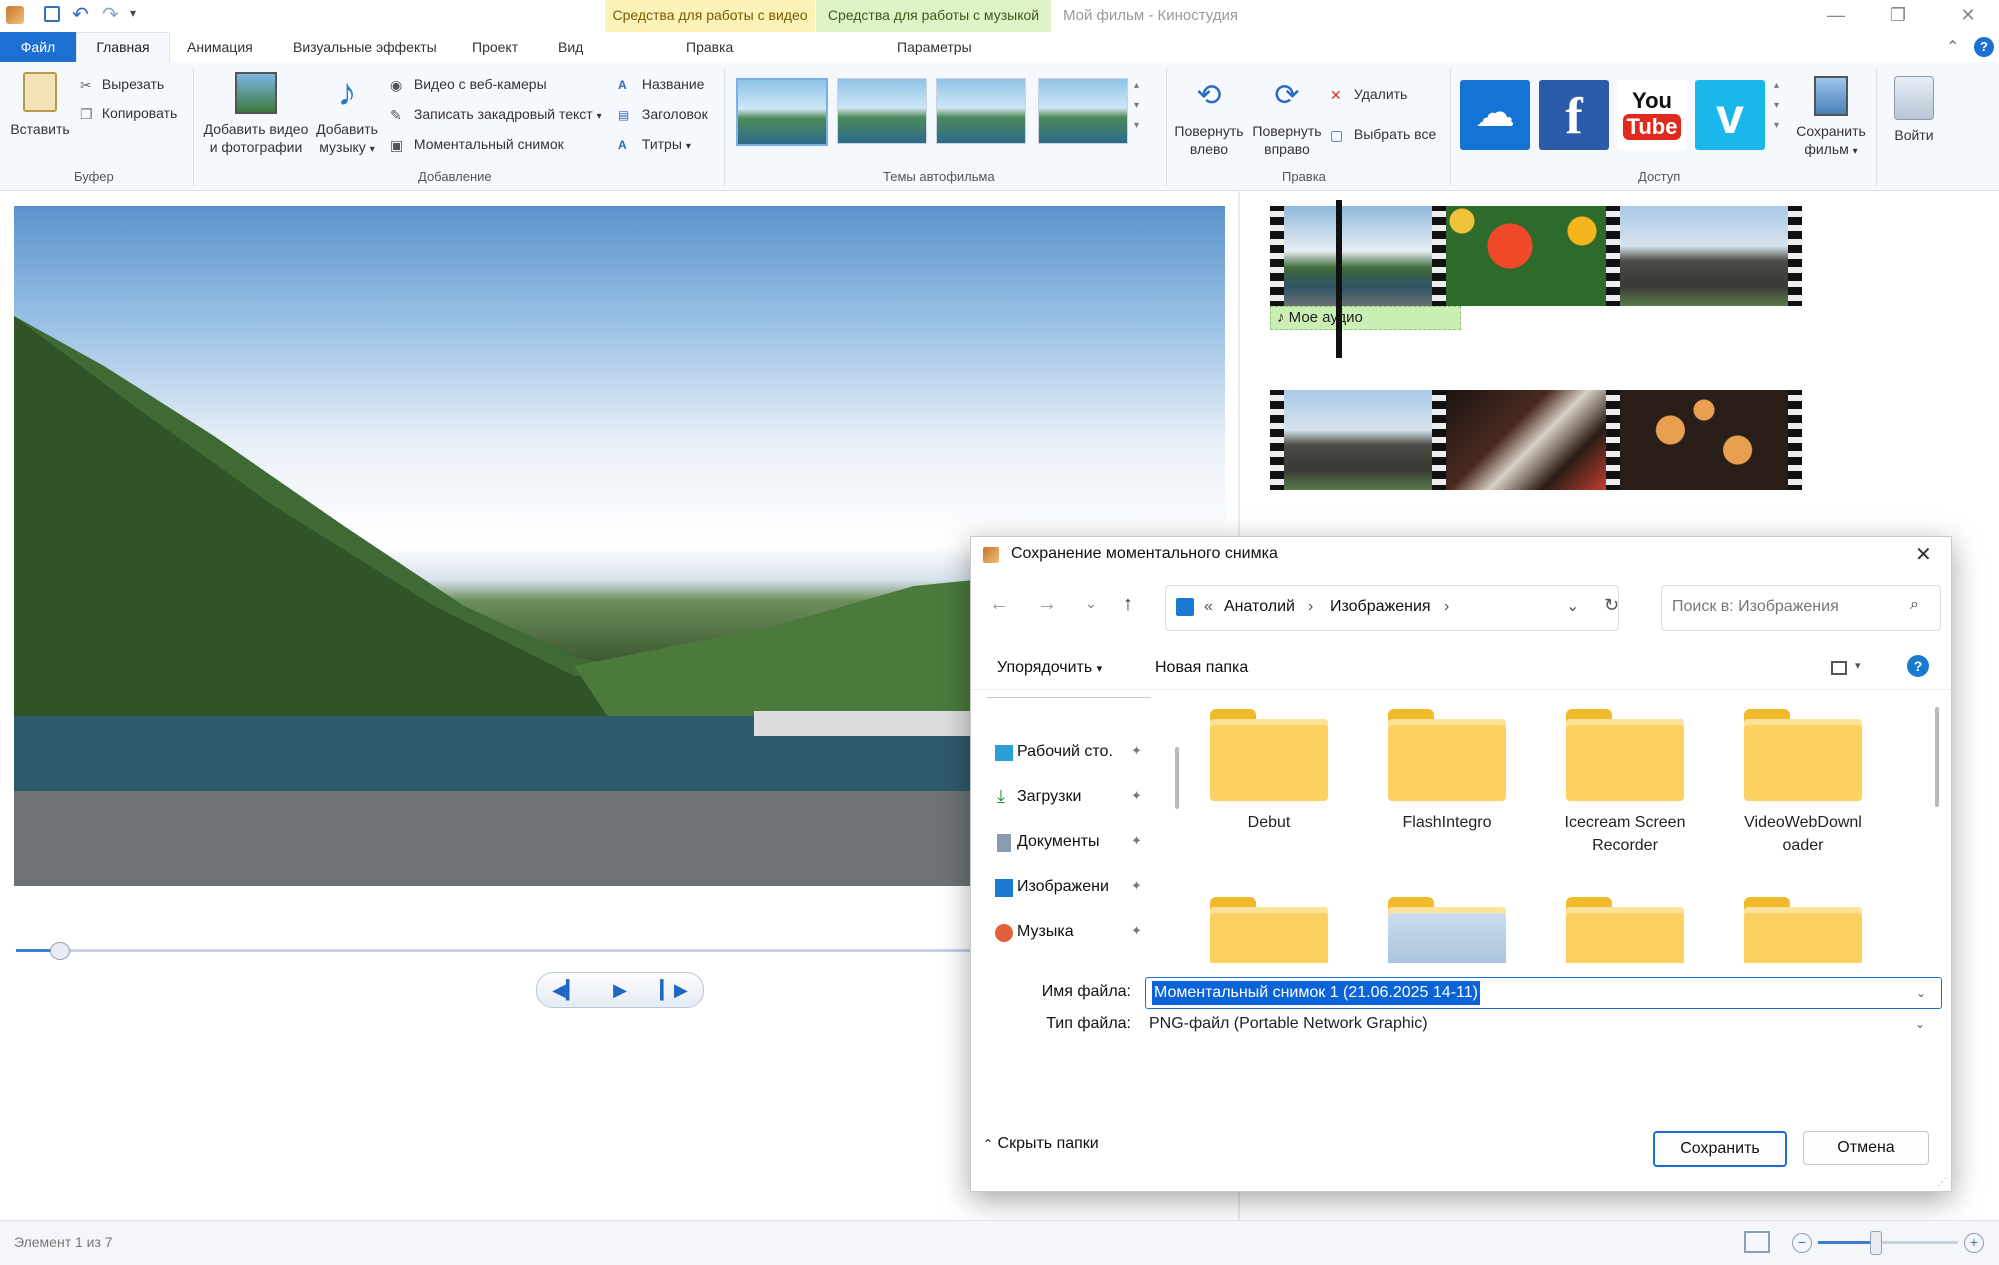 The image size is (1999, 1265). What do you see at coordinates (1068, 935) in the screenshot?
I see `nav-item-music: Музыка ✦` at bounding box center [1068, 935].